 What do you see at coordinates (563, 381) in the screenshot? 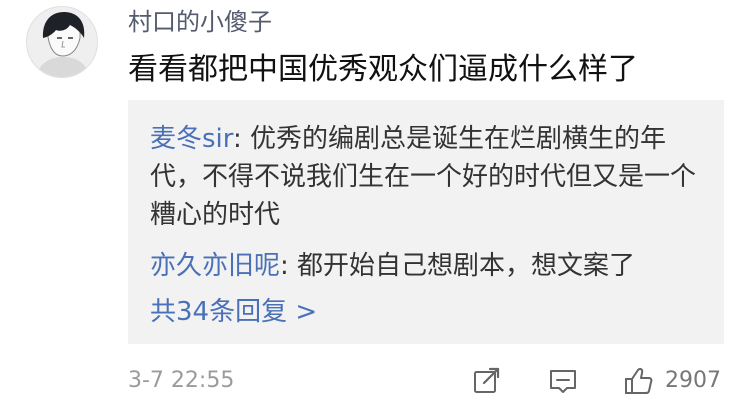
I see `comment-icon` at bounding box center [563, 381].